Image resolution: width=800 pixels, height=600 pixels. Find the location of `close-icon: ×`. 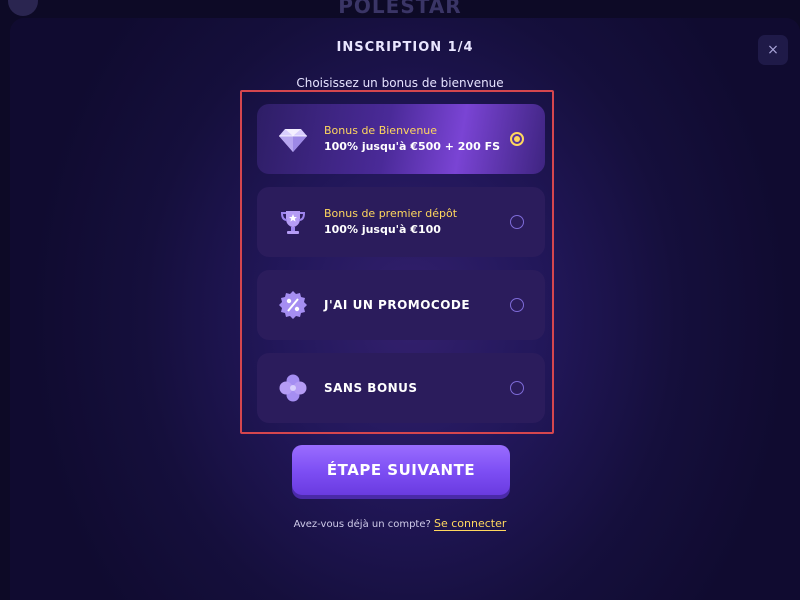

close-icon: × is located at coordinates (773, 50).